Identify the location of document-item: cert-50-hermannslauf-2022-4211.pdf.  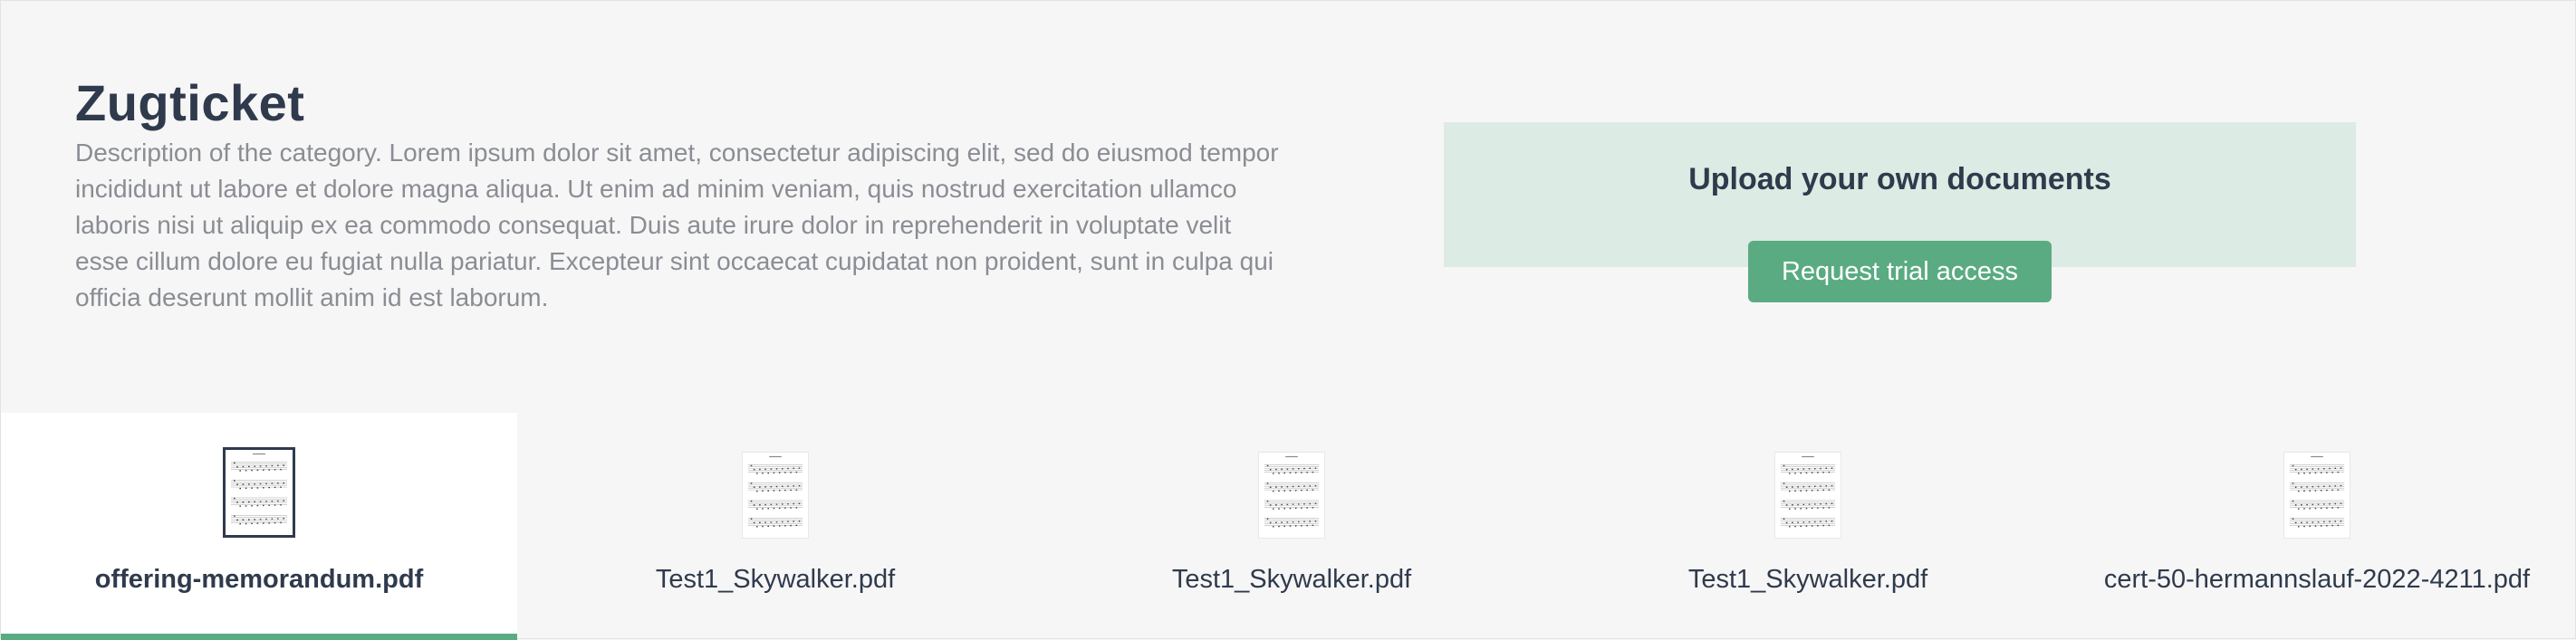
(2316, 526).